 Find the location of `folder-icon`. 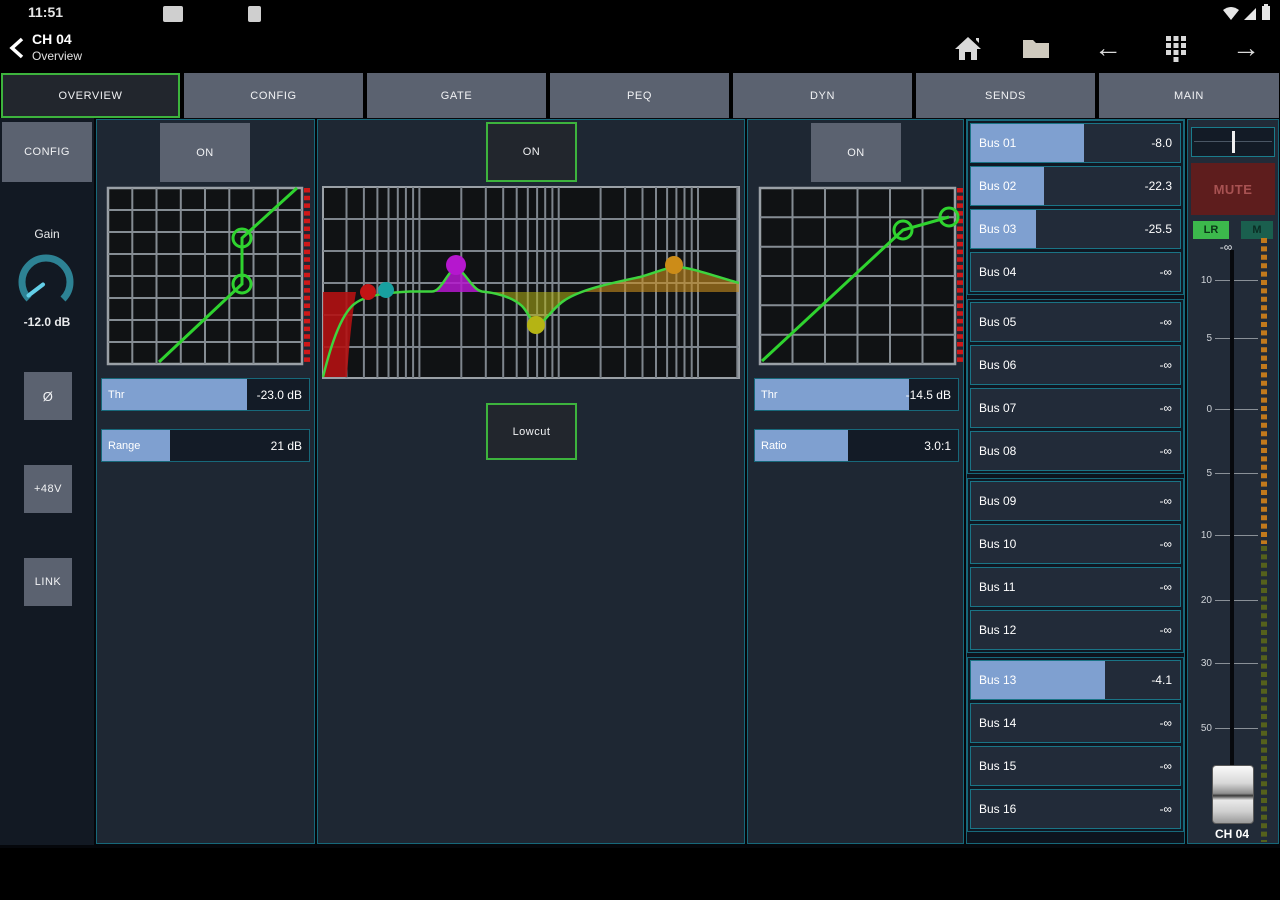

folder-icon is located at coordinates (1036, 48).